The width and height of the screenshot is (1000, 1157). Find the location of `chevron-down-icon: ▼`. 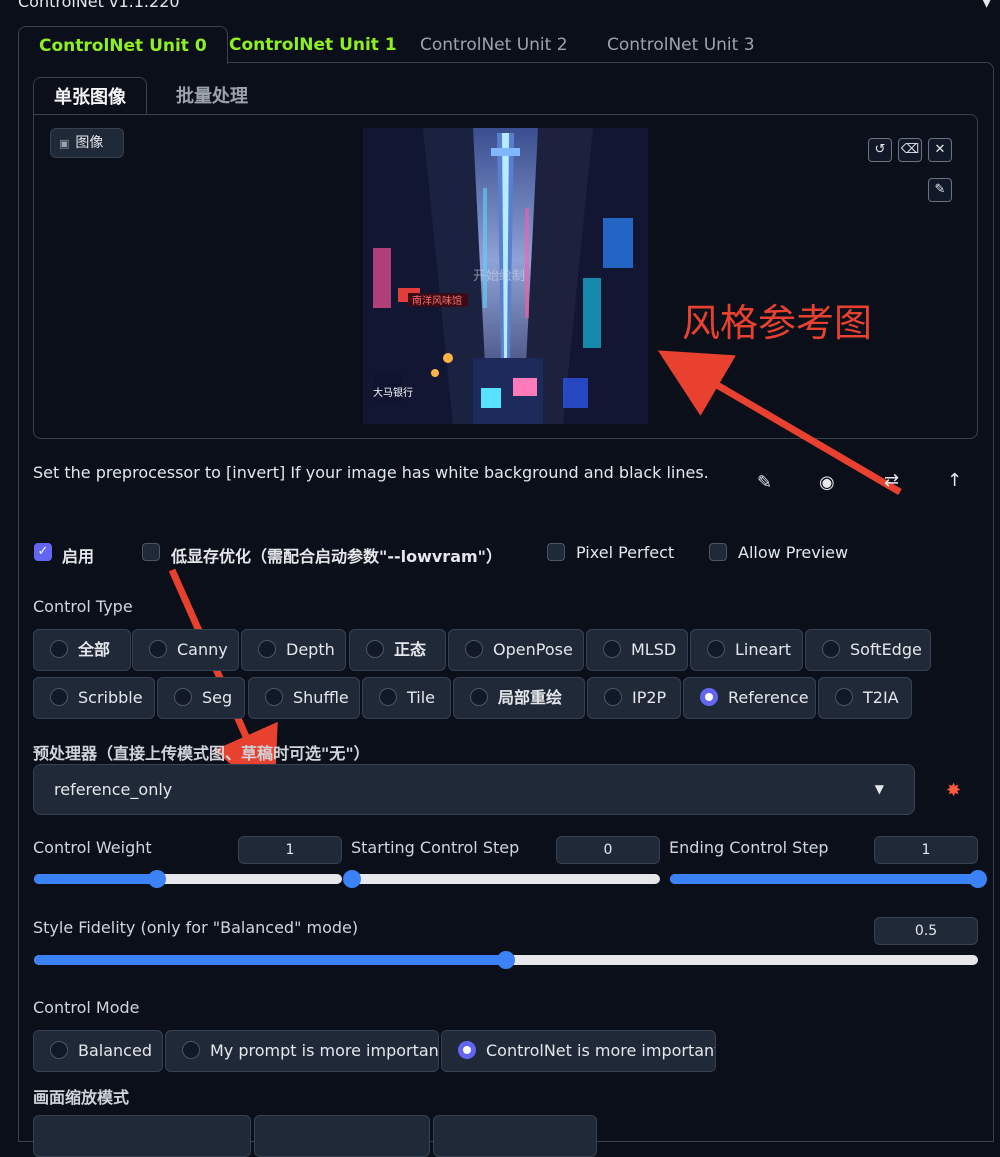

chevron-down-icon: ▼ is located at coordinates (879, 789).